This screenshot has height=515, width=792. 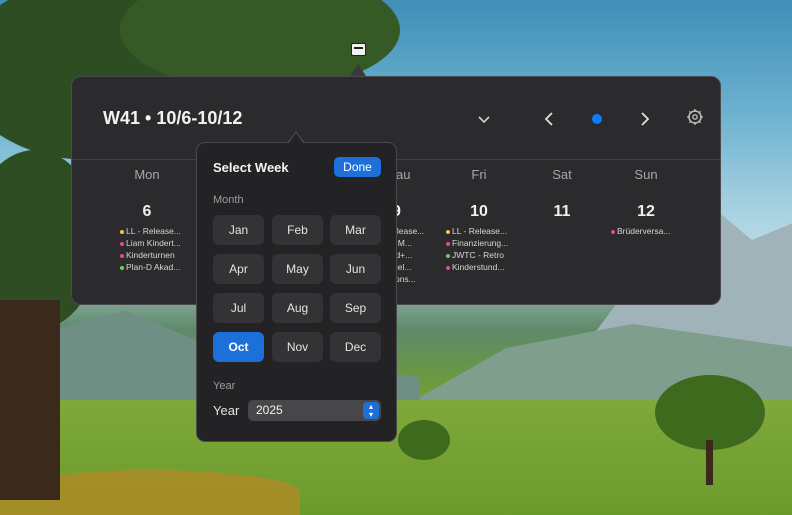 I want to click on day-name: Sat, so click(x=562, y=174).